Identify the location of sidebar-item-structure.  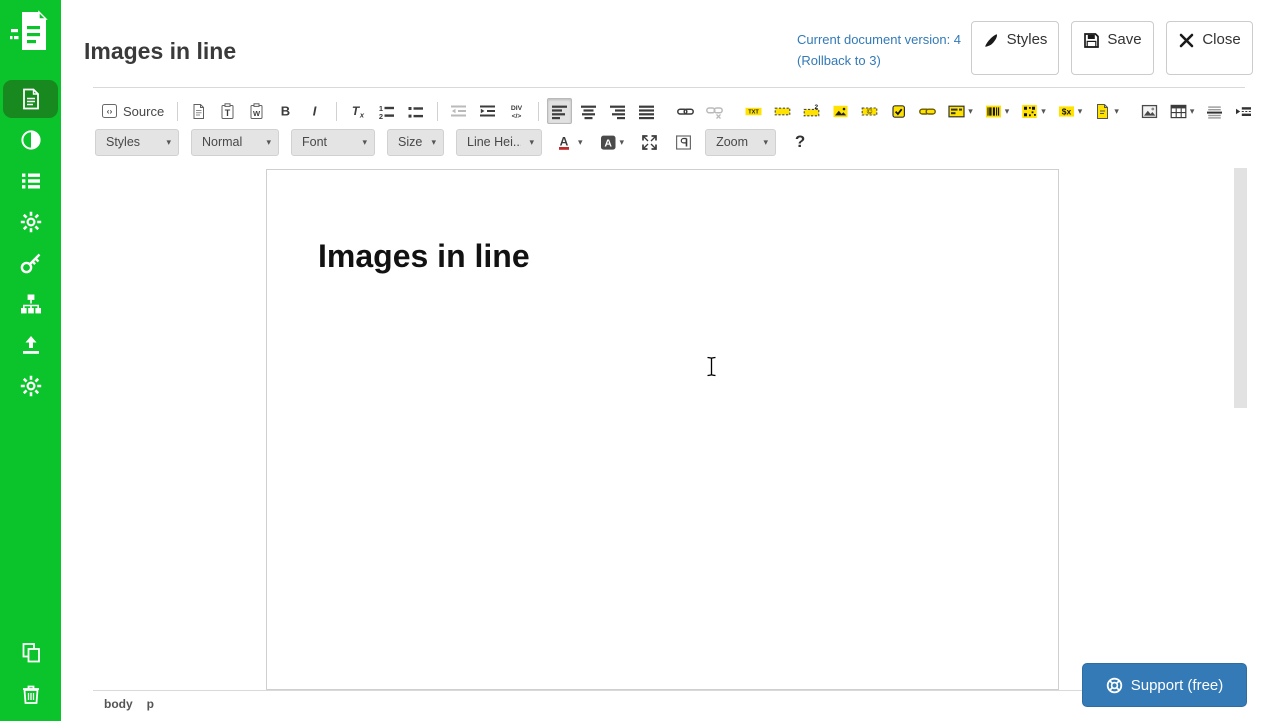
(30, 303).